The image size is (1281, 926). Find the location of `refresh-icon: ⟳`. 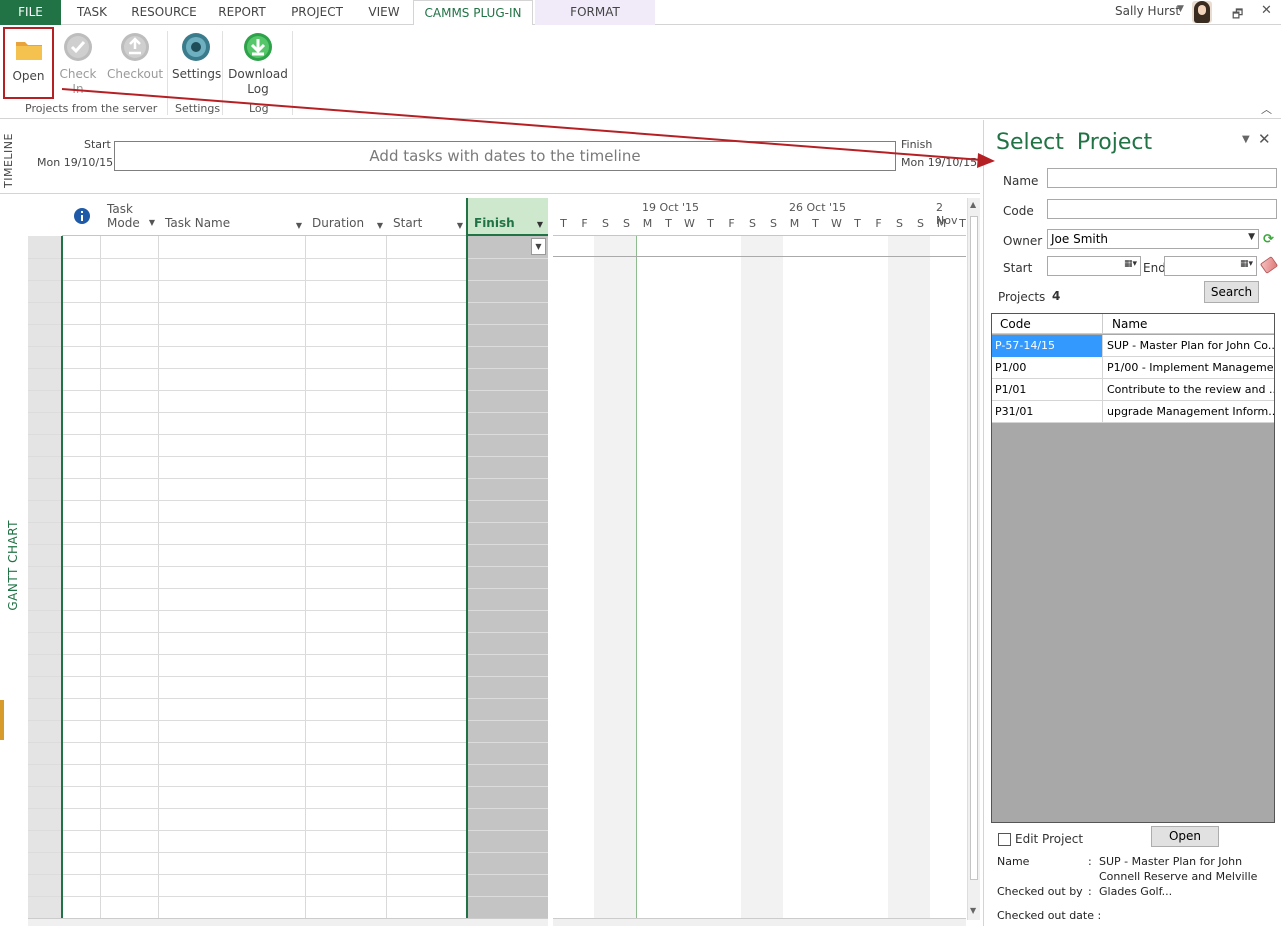

refresh-icon: ⟳ is located at coordinates (1269, 239).